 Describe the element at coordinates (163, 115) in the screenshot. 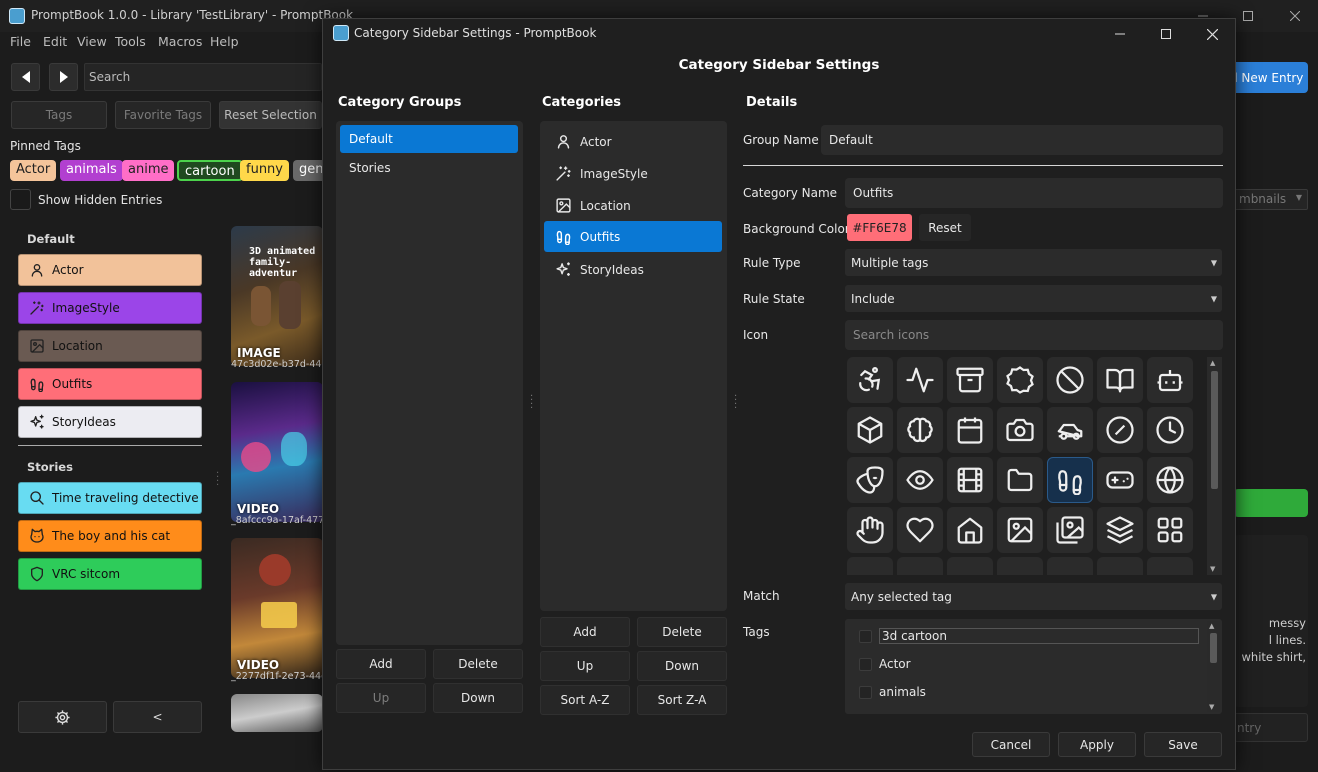

I see `favorite-tags-button: Favorite Tags` at that location.